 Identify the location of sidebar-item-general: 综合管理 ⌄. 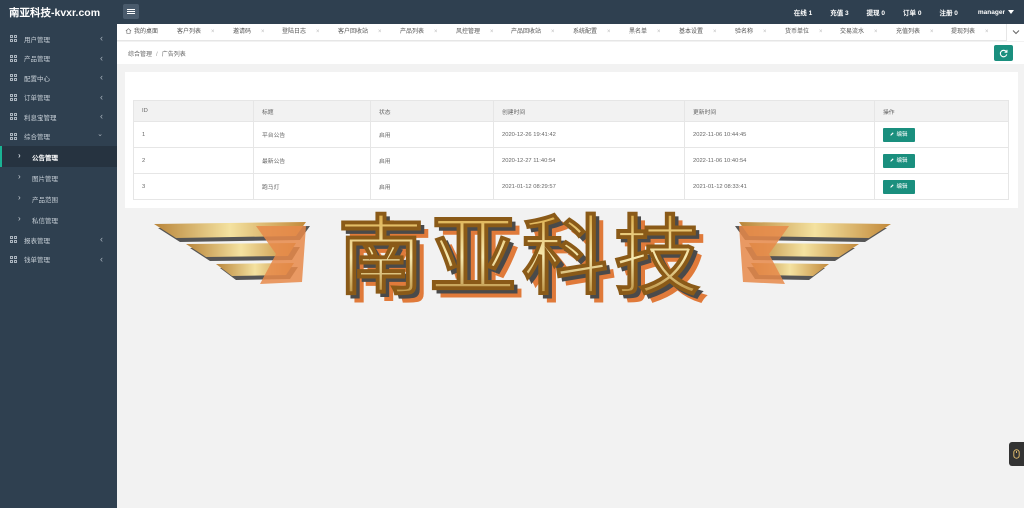
(58, 137).